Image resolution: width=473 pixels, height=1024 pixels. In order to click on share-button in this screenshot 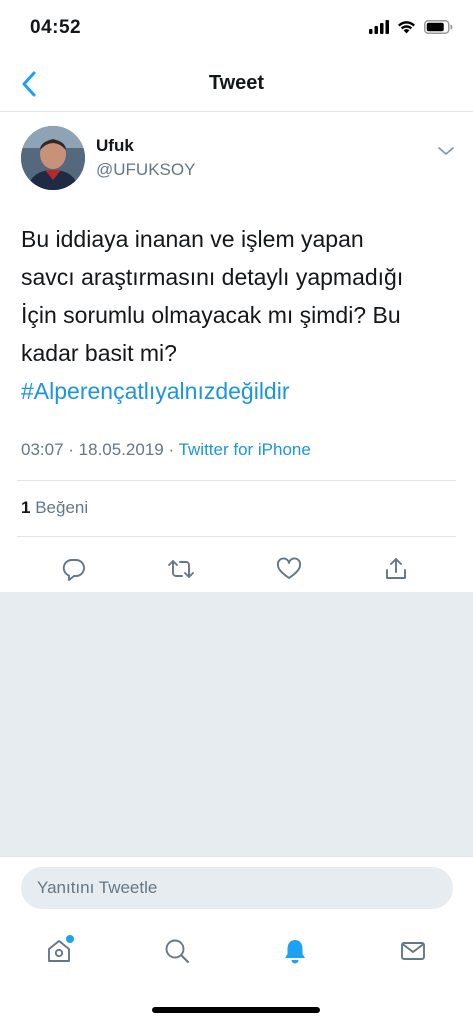, I will do `click(396, 569)`.